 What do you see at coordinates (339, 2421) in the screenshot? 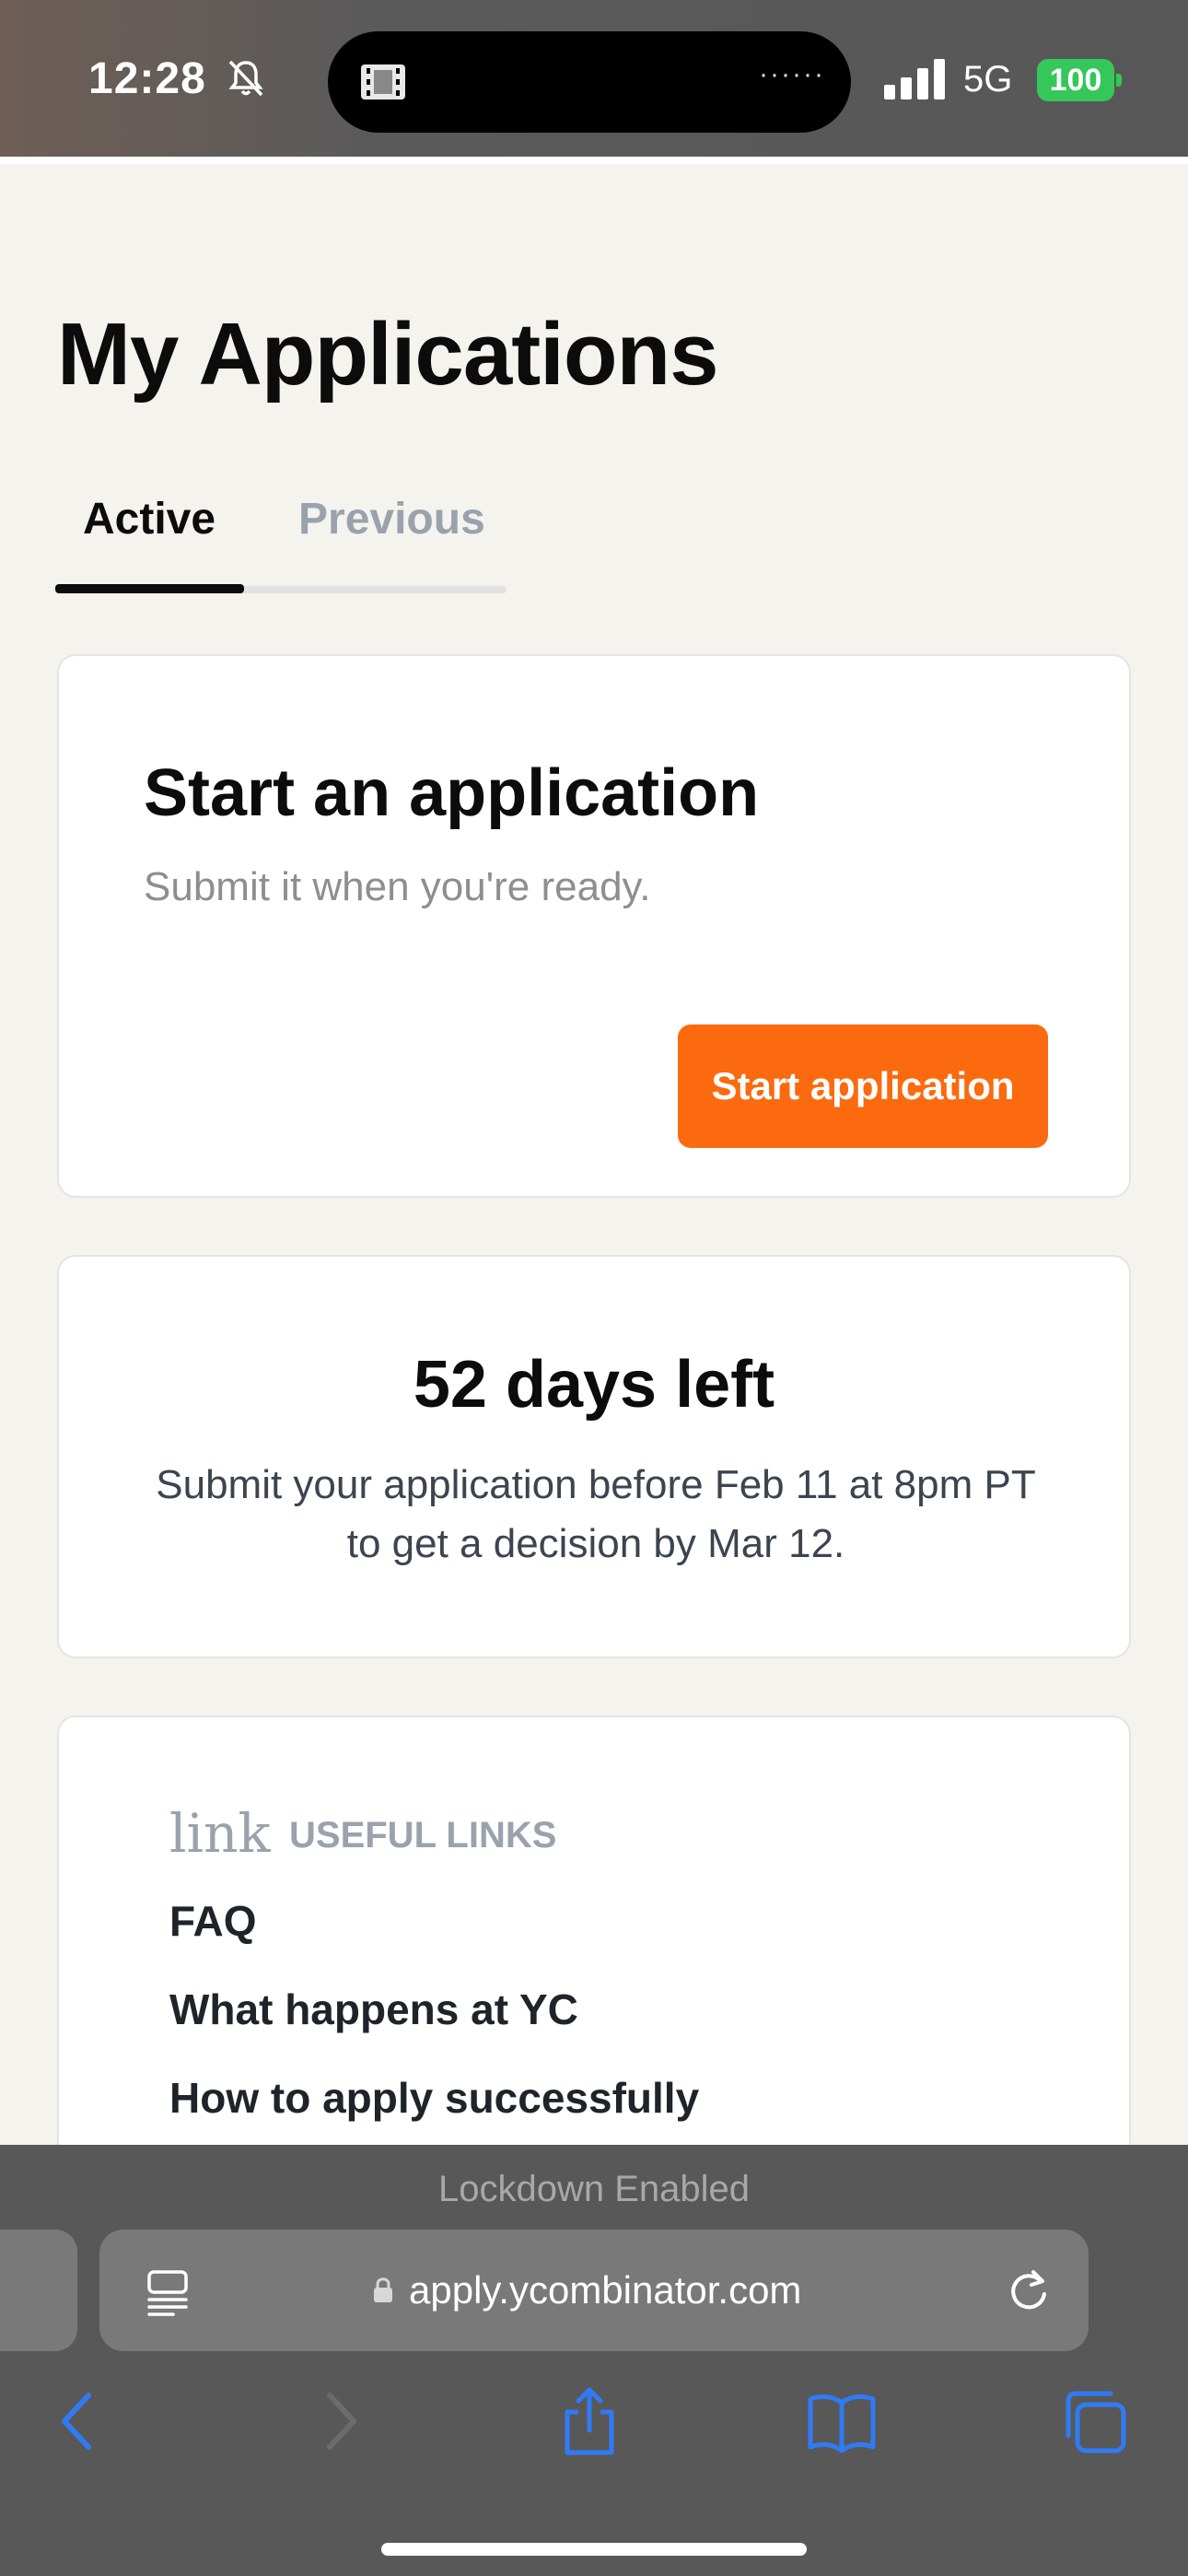
I see `forward-icon` at bounding box center [339, 2421].